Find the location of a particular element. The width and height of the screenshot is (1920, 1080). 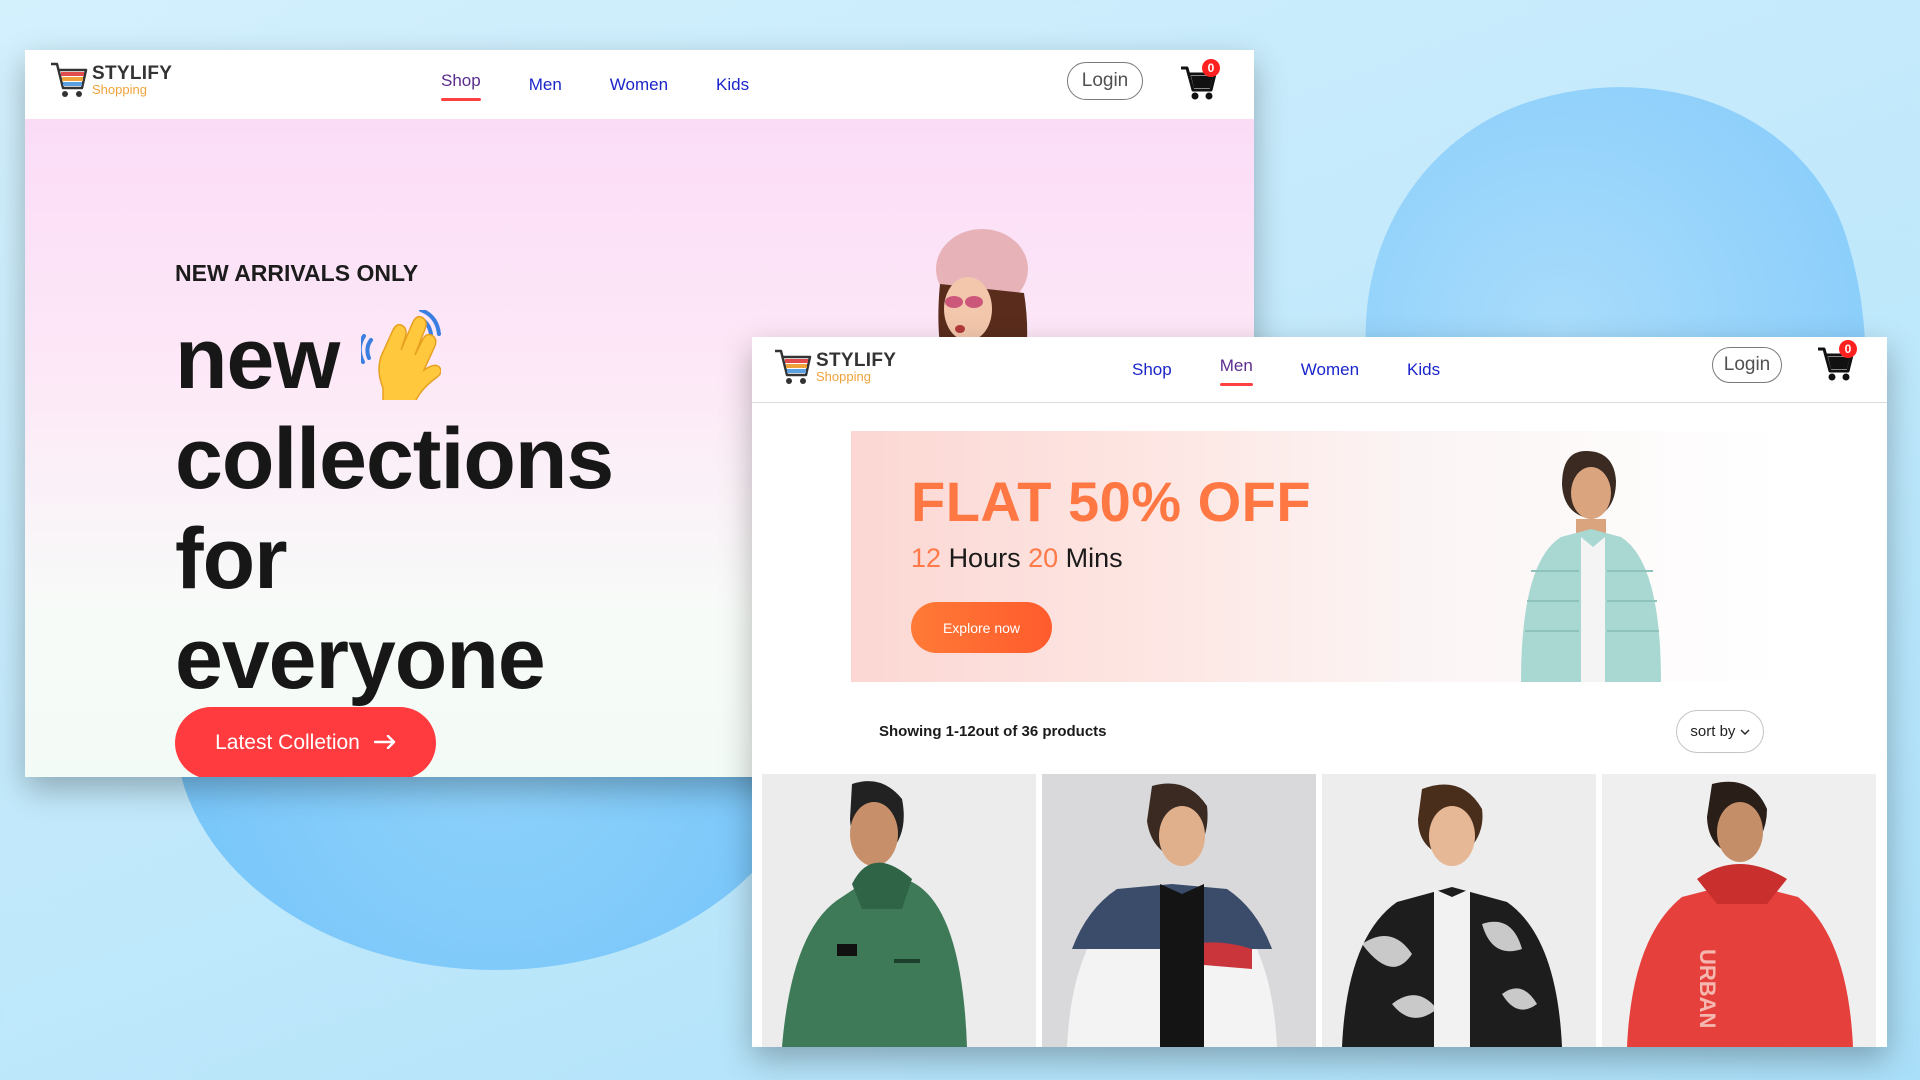

product-image: URBAN is located at coordinates (1739, 910).